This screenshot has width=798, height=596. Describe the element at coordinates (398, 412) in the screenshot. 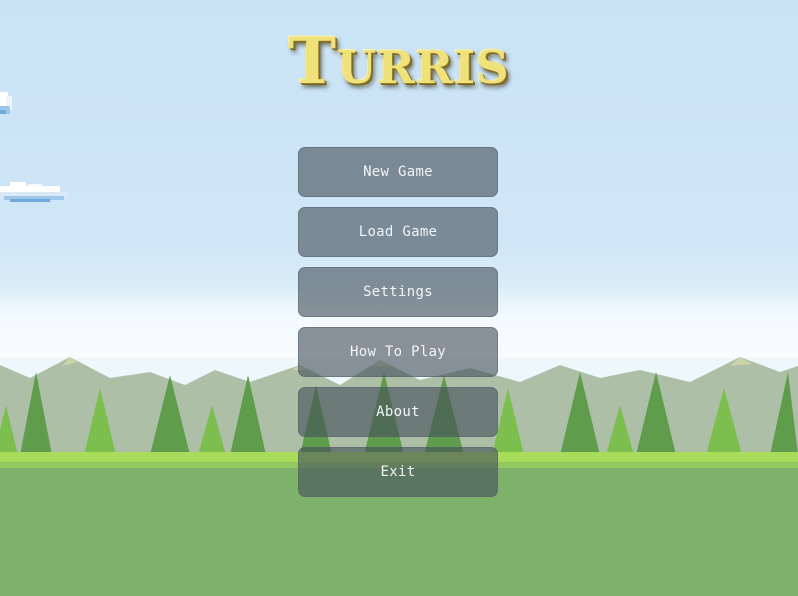

I see `about-button: About` at that location.